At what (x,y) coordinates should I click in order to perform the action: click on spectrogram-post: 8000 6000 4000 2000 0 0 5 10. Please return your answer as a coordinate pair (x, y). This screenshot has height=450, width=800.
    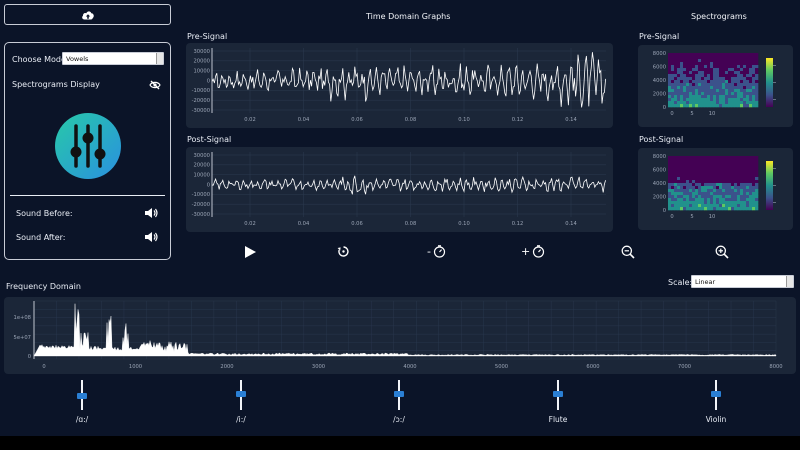
    Looking at the image, I should click on (715, 189).